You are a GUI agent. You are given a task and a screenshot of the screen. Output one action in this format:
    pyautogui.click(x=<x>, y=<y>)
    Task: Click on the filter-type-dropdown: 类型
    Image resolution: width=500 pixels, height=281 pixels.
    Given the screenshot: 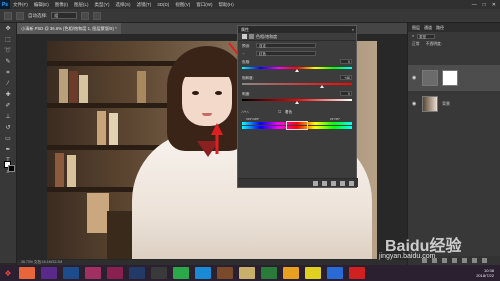 What is the action you would take?
    pyautogui.click(x=426, y=36)
    